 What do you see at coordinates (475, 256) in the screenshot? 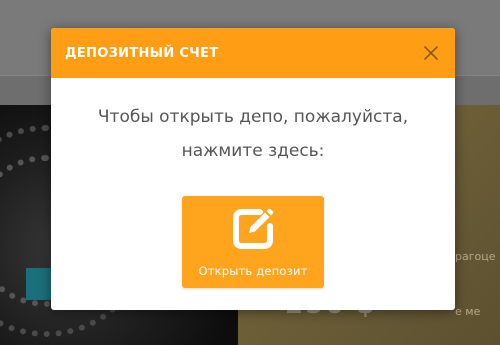
I see `background-text: рагоце` at bounding box center [475, 256].